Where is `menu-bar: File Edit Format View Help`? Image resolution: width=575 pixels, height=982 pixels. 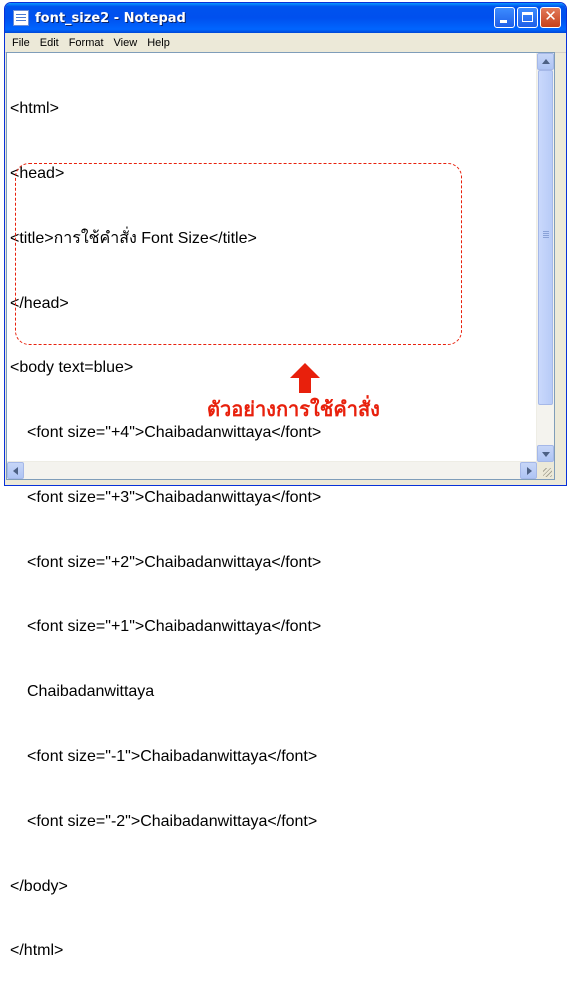 menu-bar: File Edit Format View Help is located at coordinates (285, 43).